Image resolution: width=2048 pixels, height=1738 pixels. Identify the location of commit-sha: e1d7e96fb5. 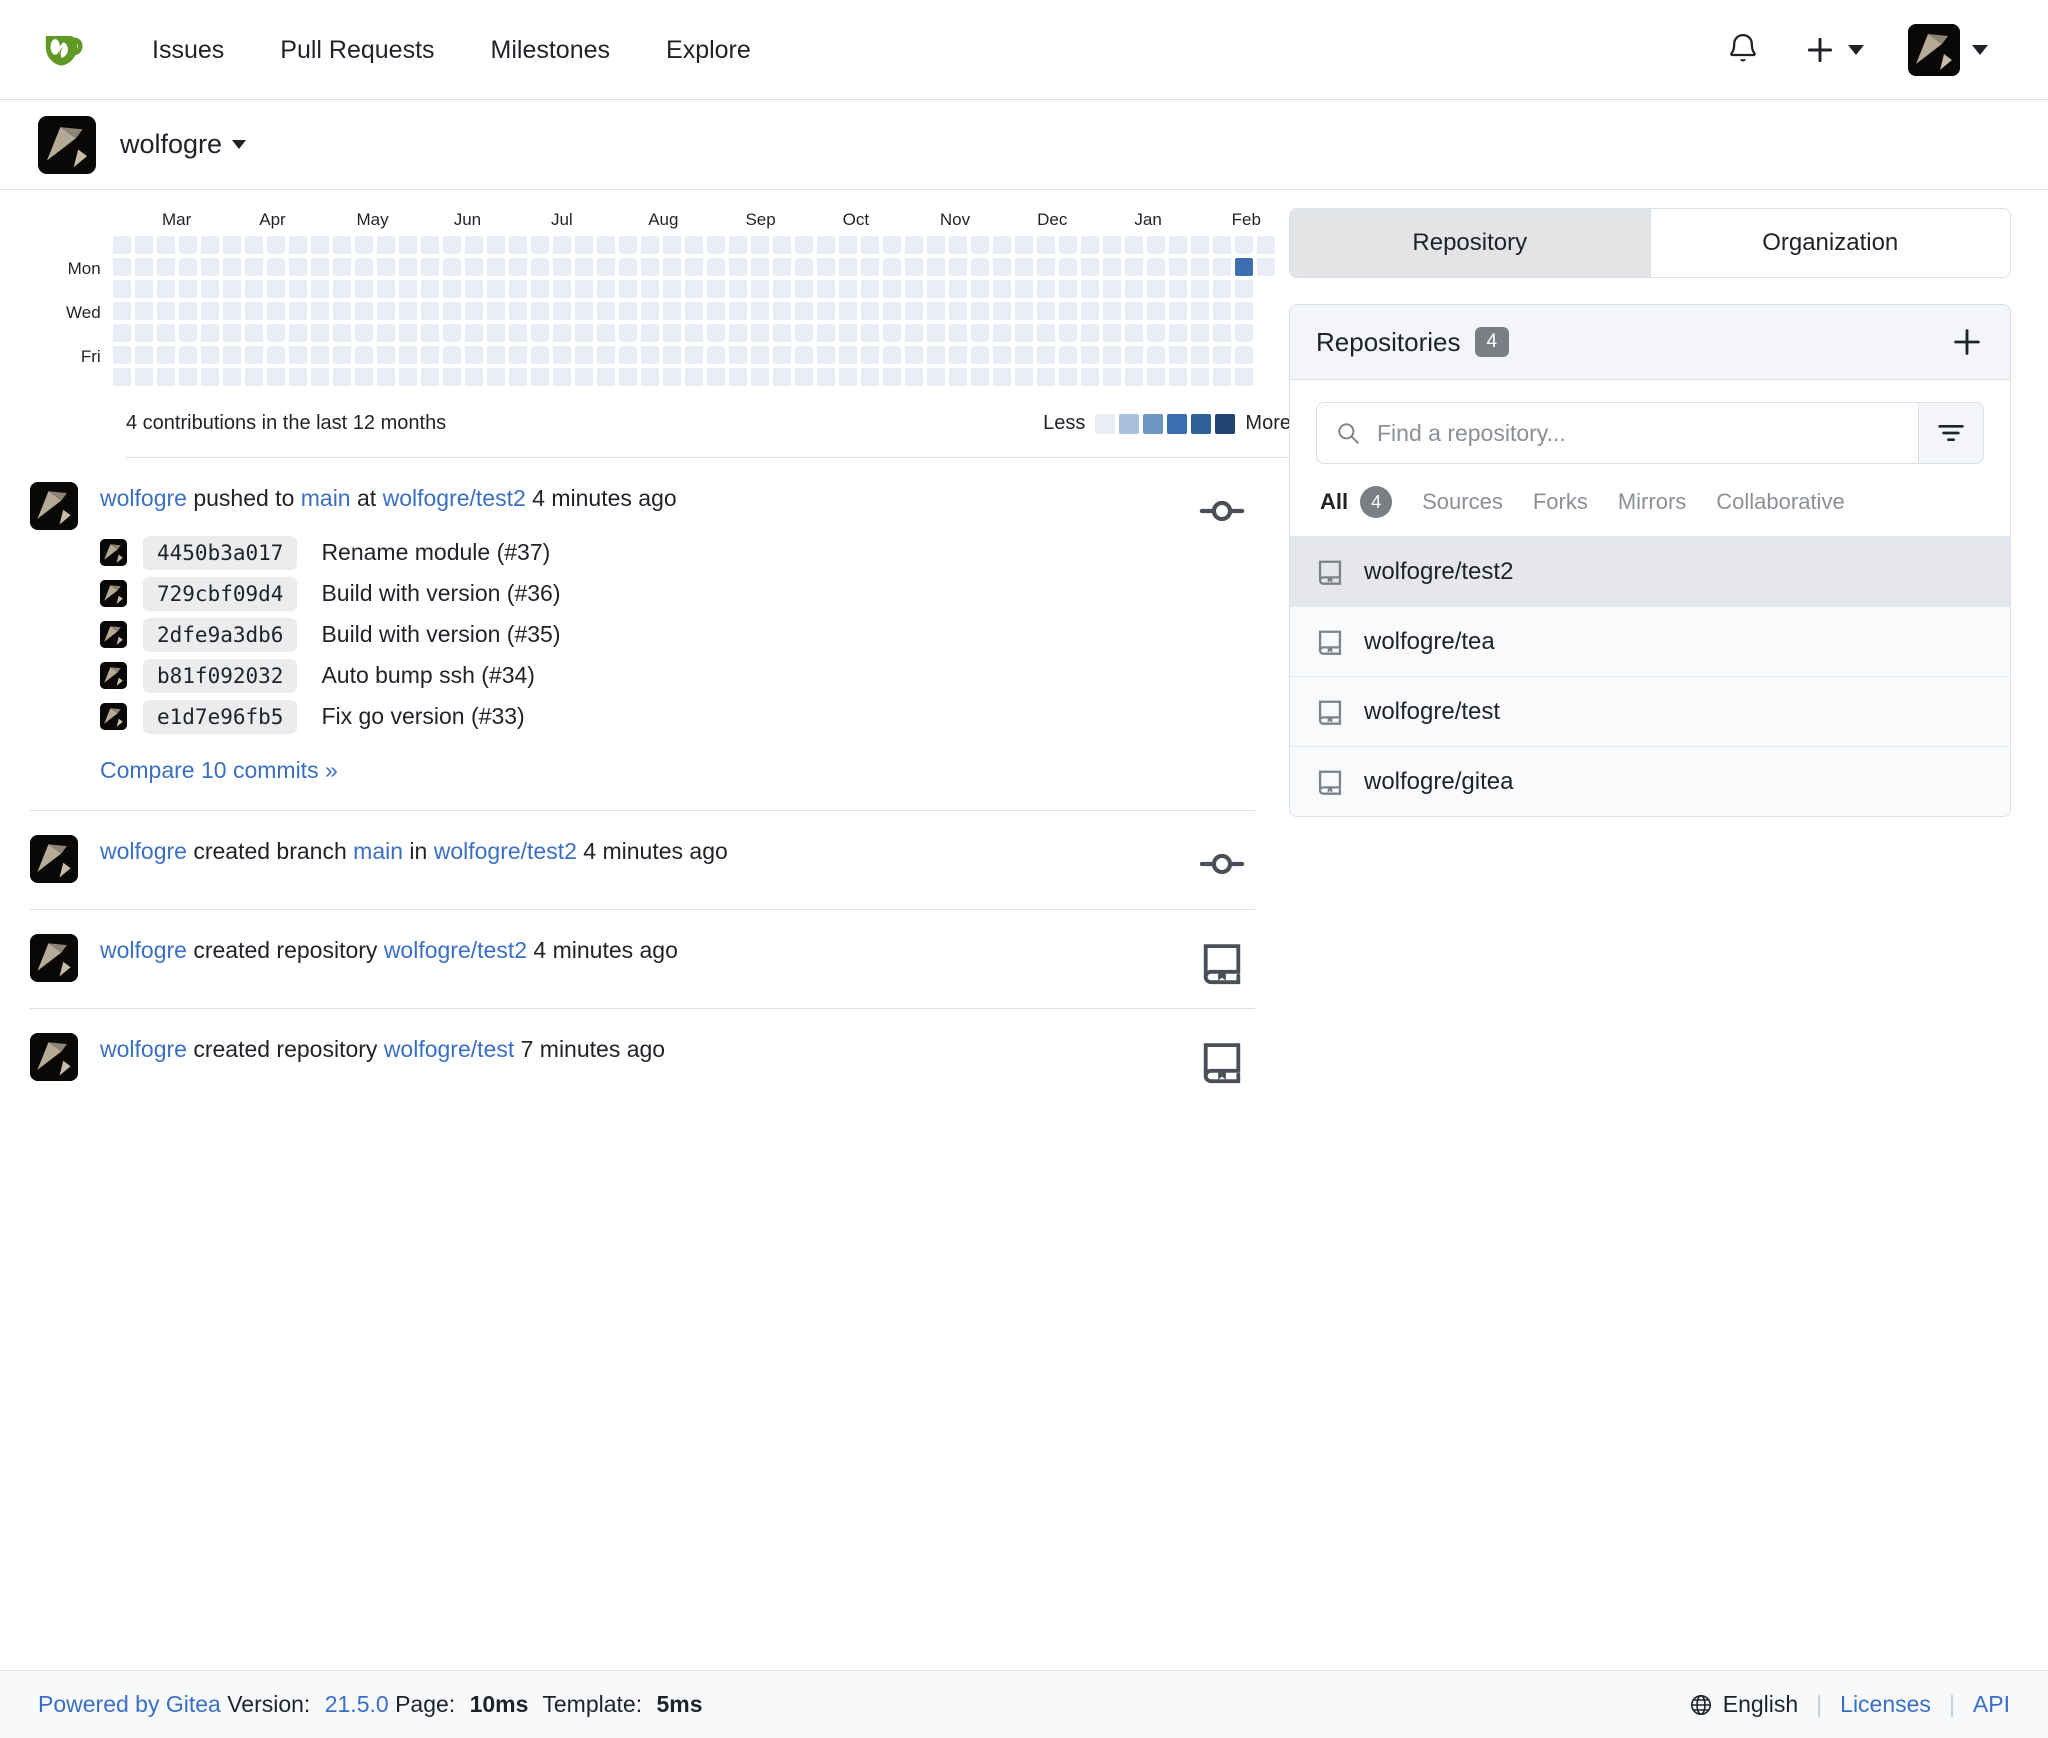
(220, 716).